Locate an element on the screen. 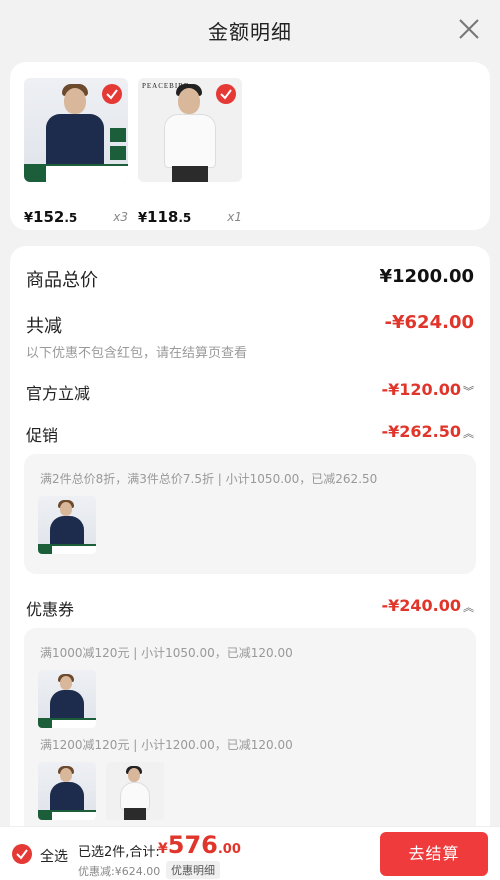  coupon-label: 优惠券 is located at coordinates (50, 609).